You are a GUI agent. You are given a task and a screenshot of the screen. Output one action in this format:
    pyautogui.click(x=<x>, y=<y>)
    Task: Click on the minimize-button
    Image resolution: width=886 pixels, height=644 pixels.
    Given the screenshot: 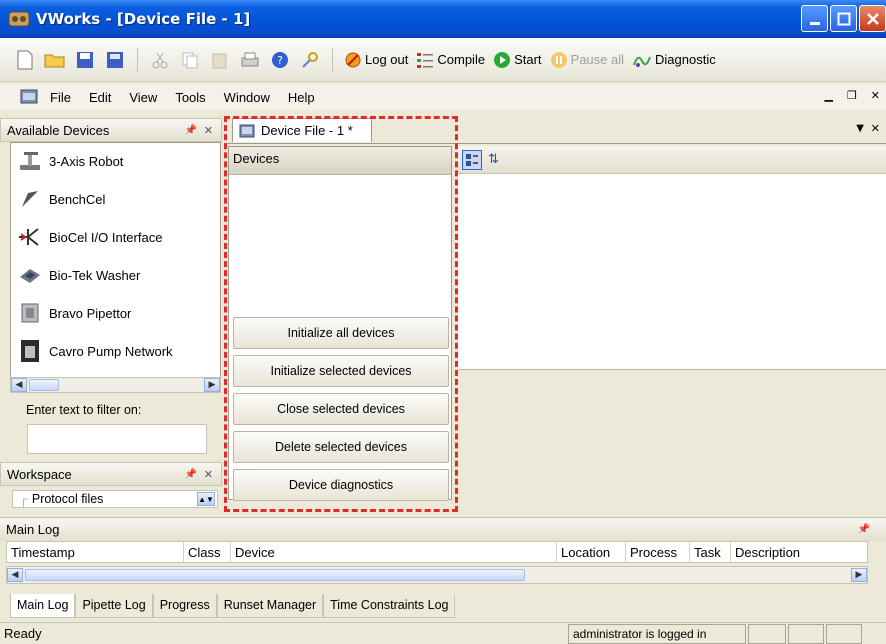 What is the action you would take?
    pyautogui.click(x=814, y=18)
    